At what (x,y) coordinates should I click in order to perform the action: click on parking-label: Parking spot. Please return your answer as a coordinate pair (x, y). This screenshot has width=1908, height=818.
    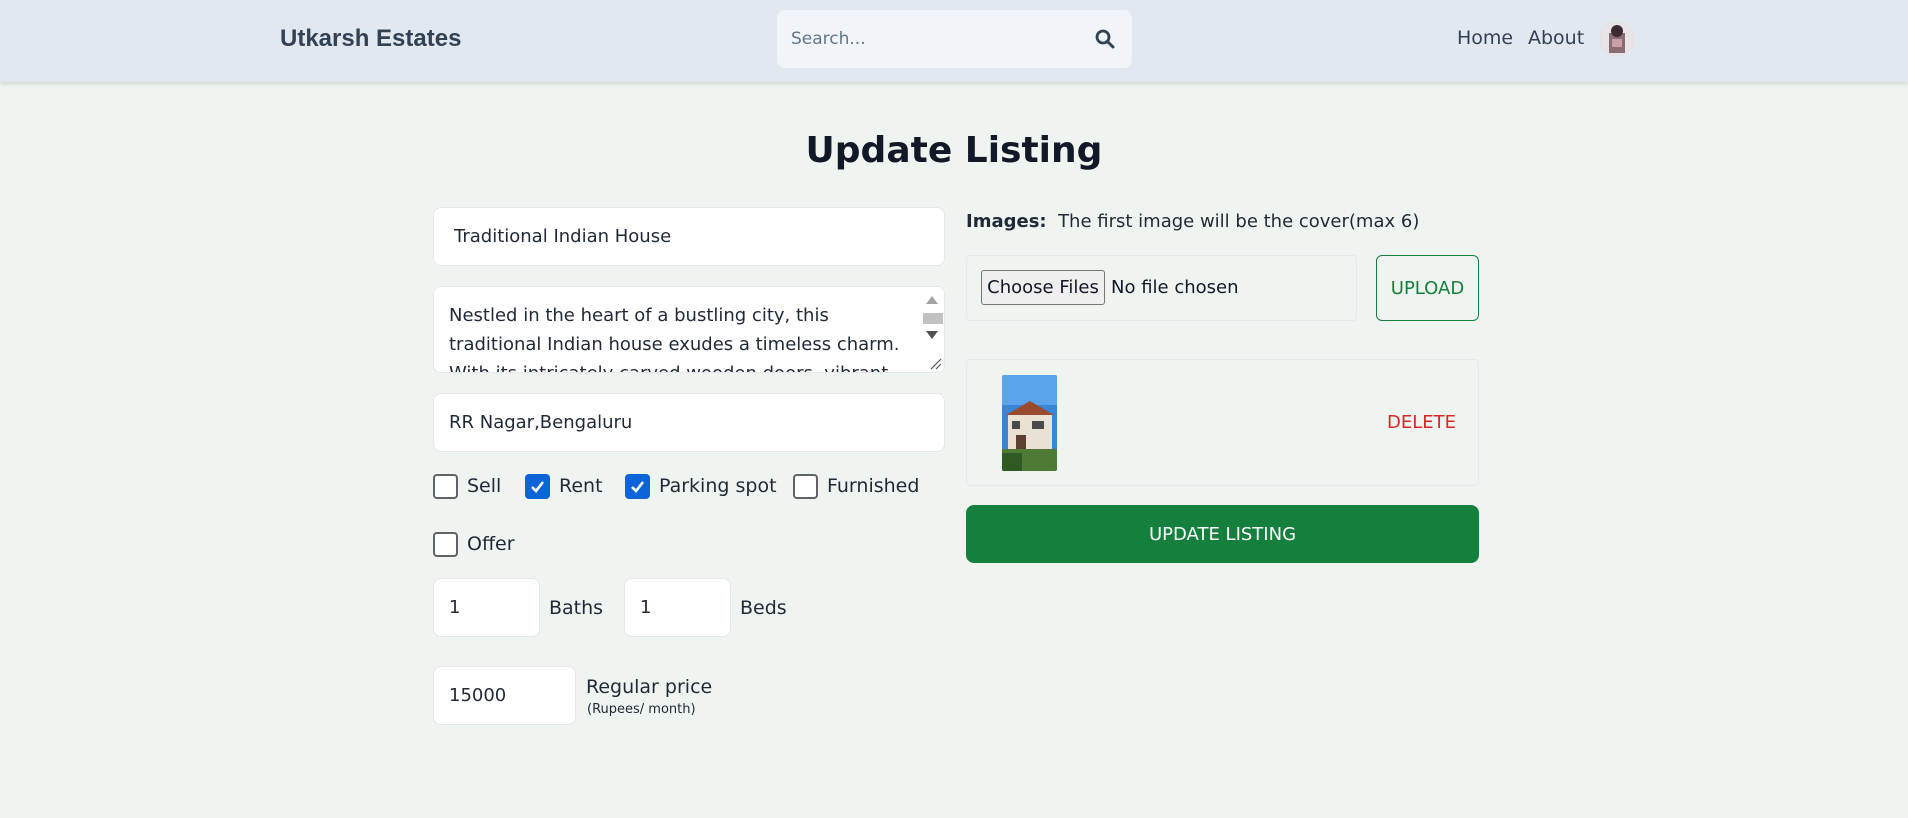
    Looking at the image, I should click on (718, 486).